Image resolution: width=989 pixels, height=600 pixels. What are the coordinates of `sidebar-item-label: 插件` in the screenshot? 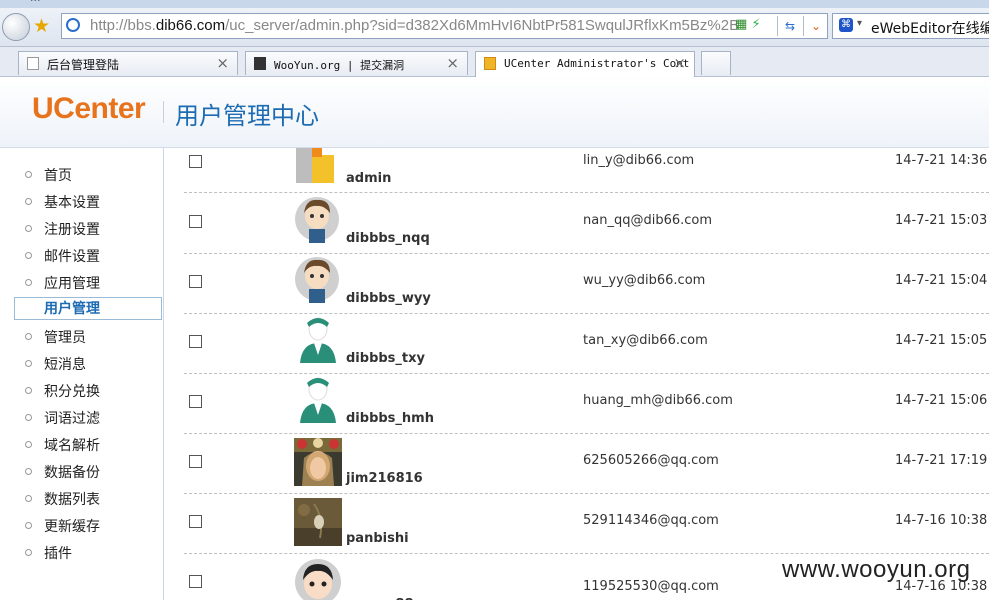 It's located at (58, 554).